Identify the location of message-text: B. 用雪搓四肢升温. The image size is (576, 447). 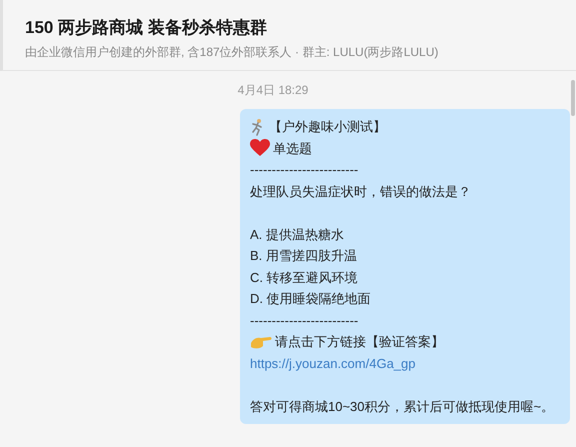
(303, 256).